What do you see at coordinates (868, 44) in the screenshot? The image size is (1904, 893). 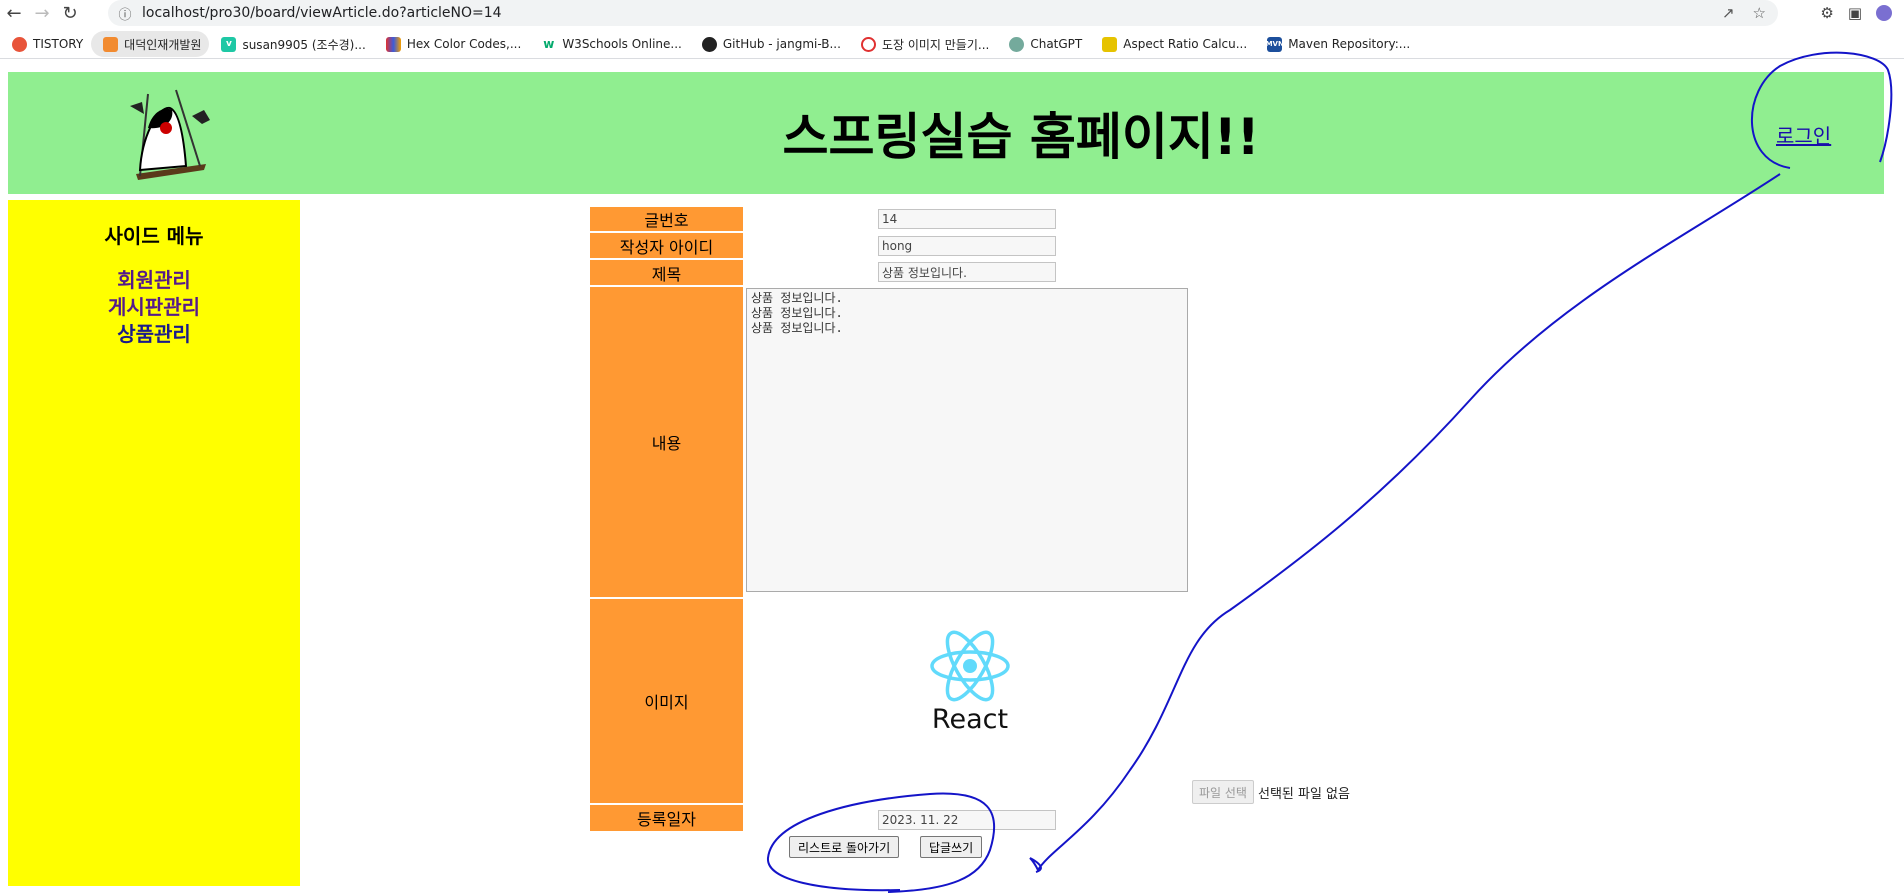 I see `stamp-icon` at bounding box center [868, 44].